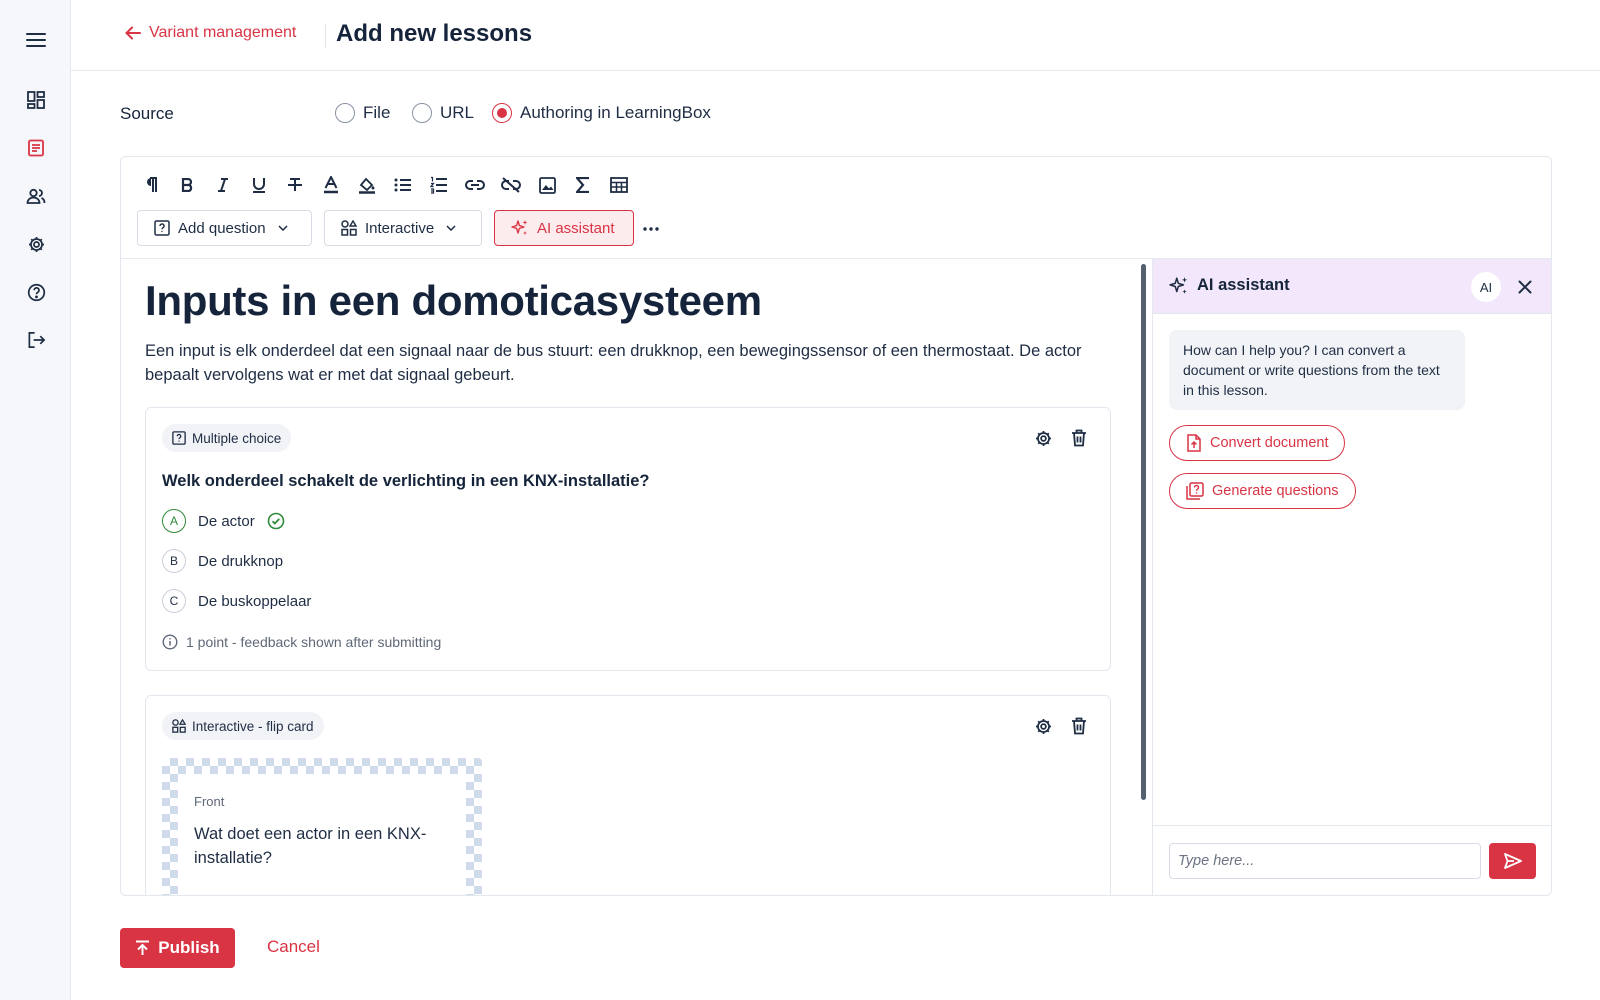 Image resolution: width=1600 pixels, height=1000 pixels. What do you see at coordinates (835, 35) in the screenshot?
I see `page-header: Variant management Add new lessons` at bounding box center [835, 35].